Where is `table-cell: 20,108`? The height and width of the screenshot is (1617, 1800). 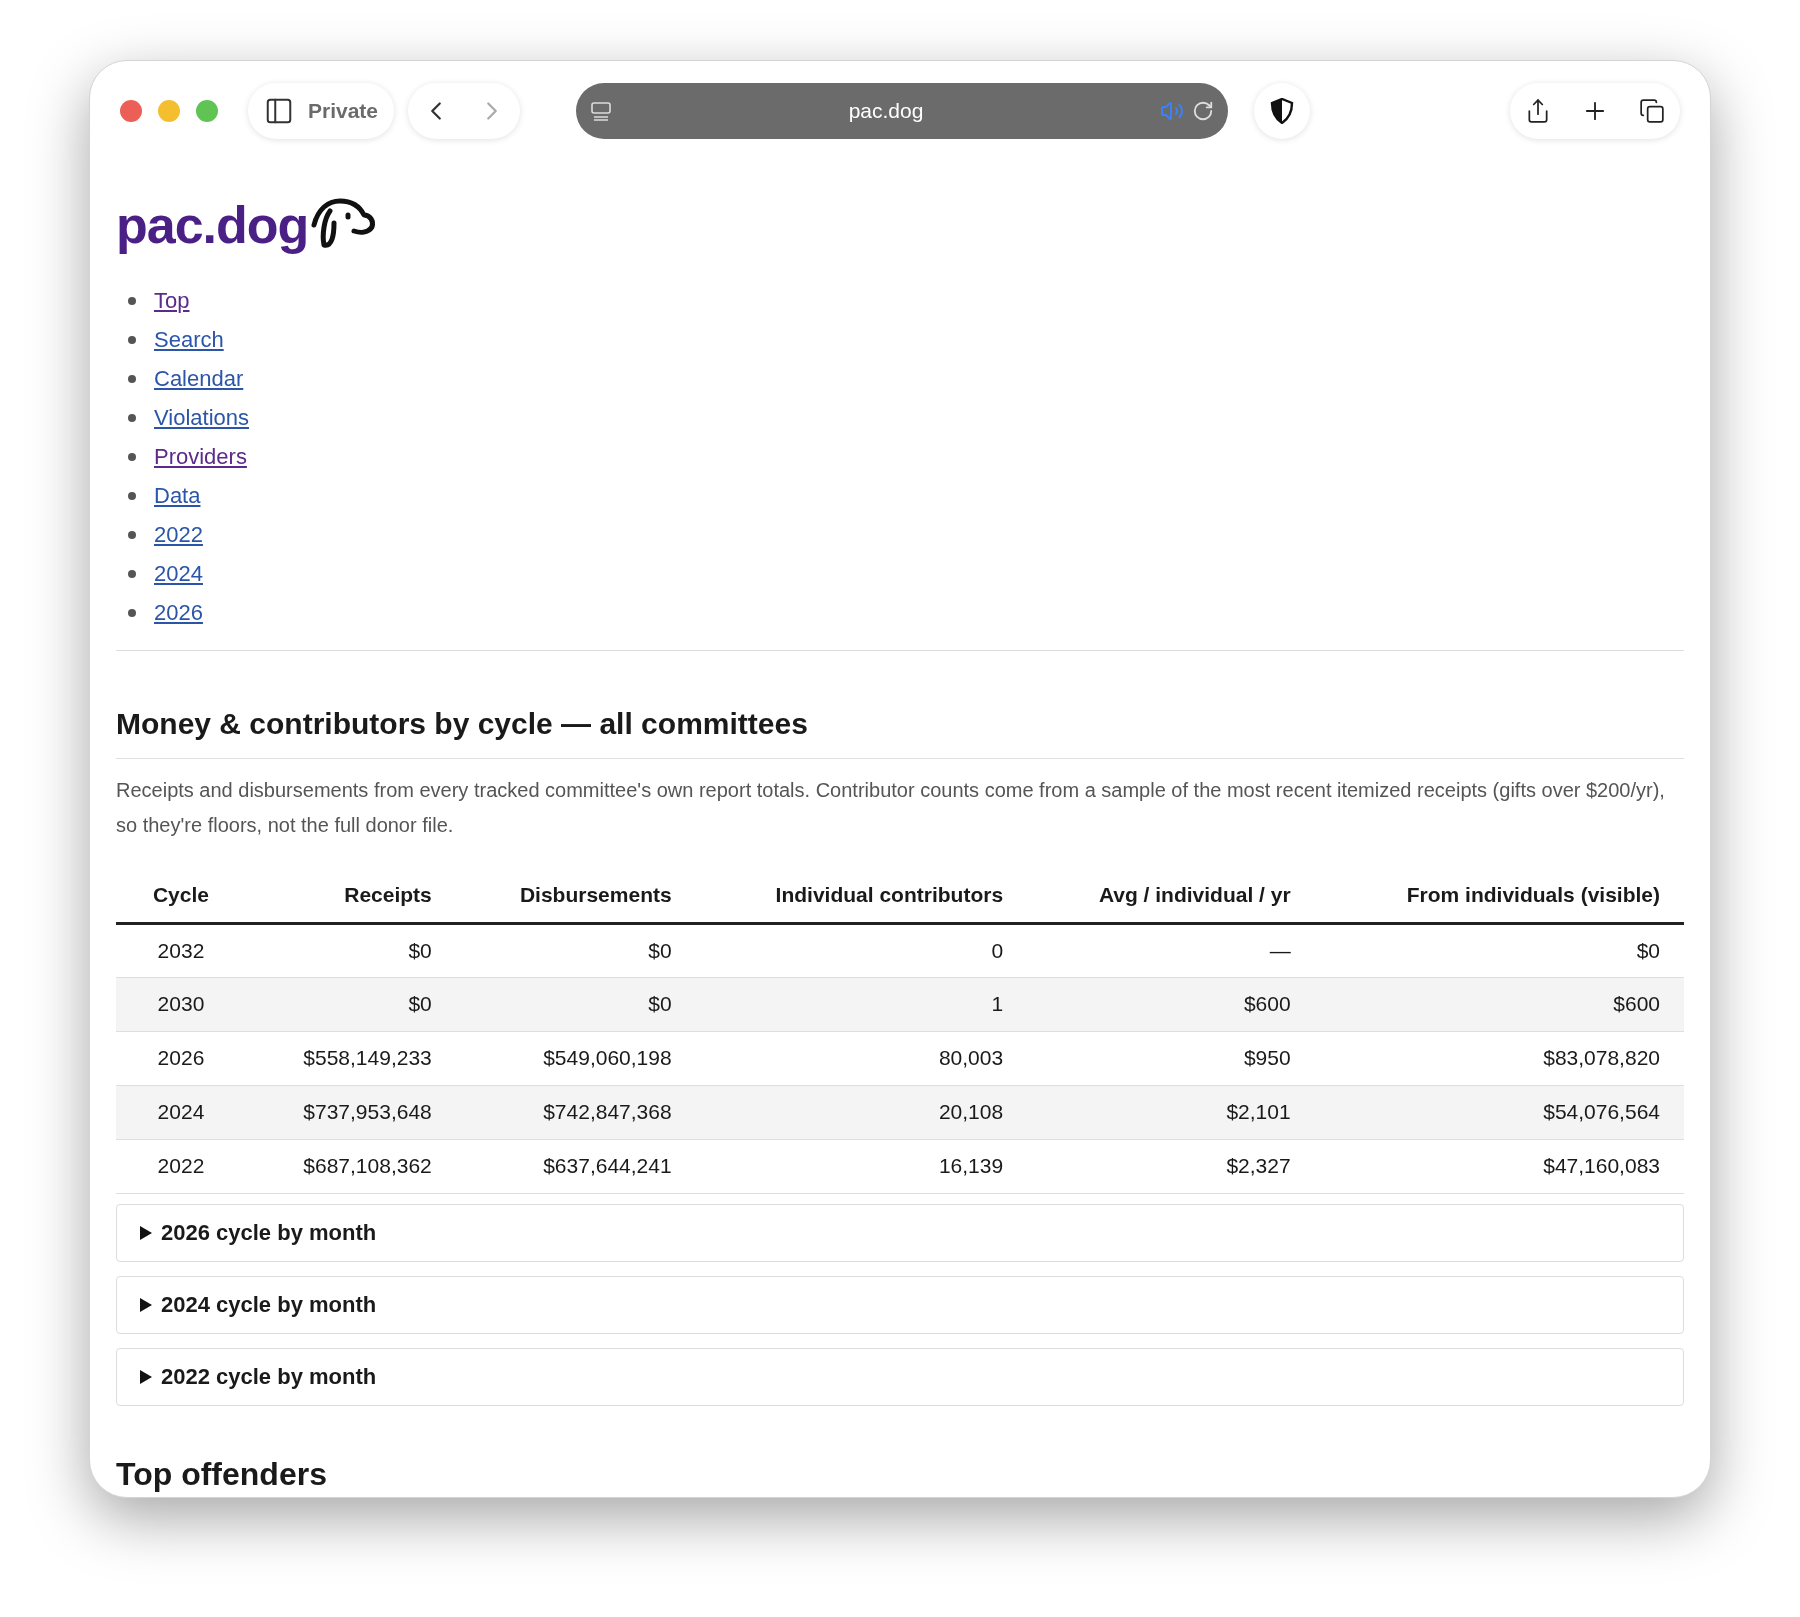 table-cell: 20,108 is located at coordinates (861, 1112).